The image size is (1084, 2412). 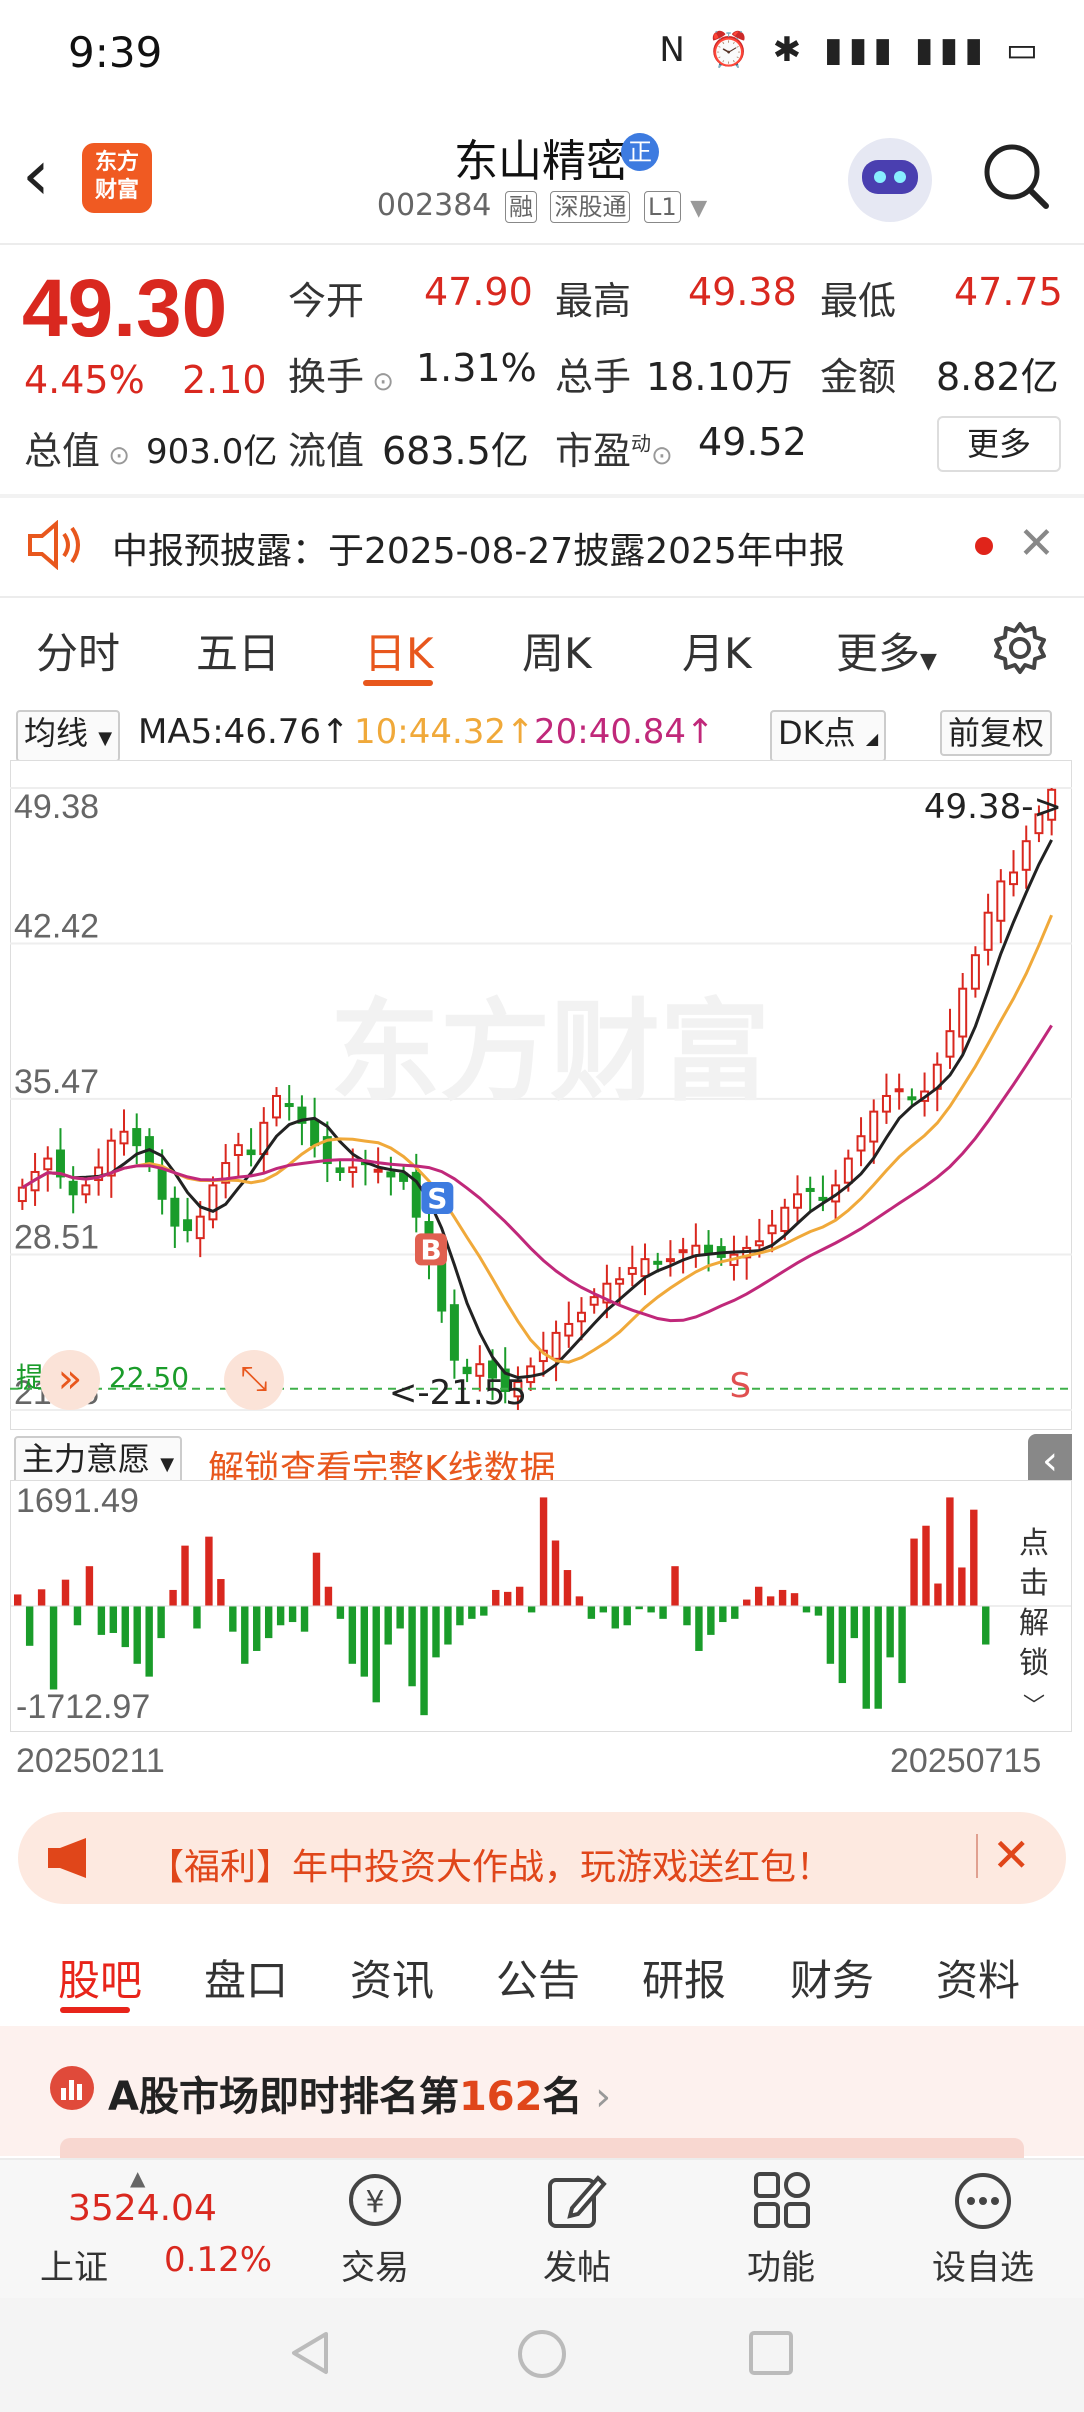 What do you see at coordinates (1016, 178) in the screenshot?
I see `search-icon` at bounding box center [1016, 178].